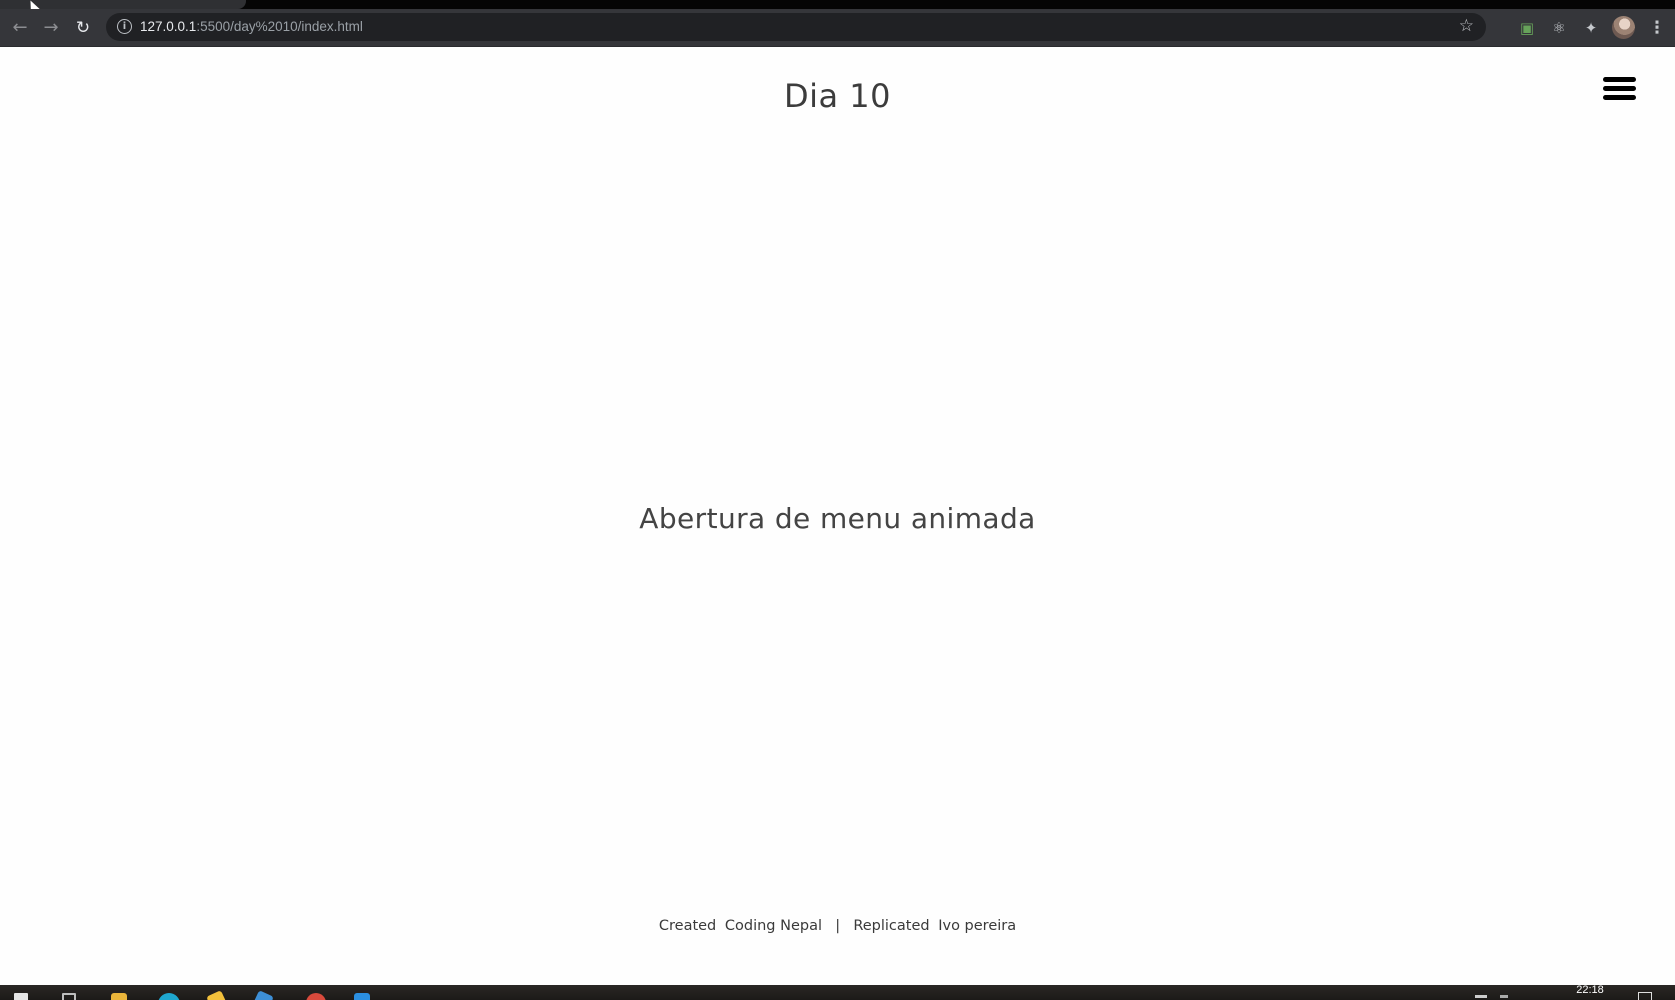 The width and height of the screenshot is (1675, 1000). What do you see at coordinates (216, 995) in the screenshot?
I see `folder-icon` at bounding box center [216, 995].